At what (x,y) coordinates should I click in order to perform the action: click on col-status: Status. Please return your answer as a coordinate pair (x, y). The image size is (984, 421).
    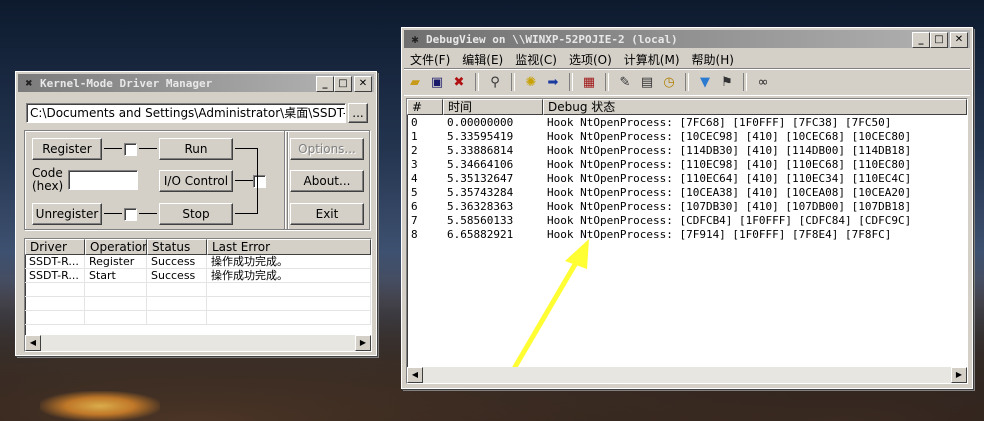
    Looking at the image, I should click on (177, 247).